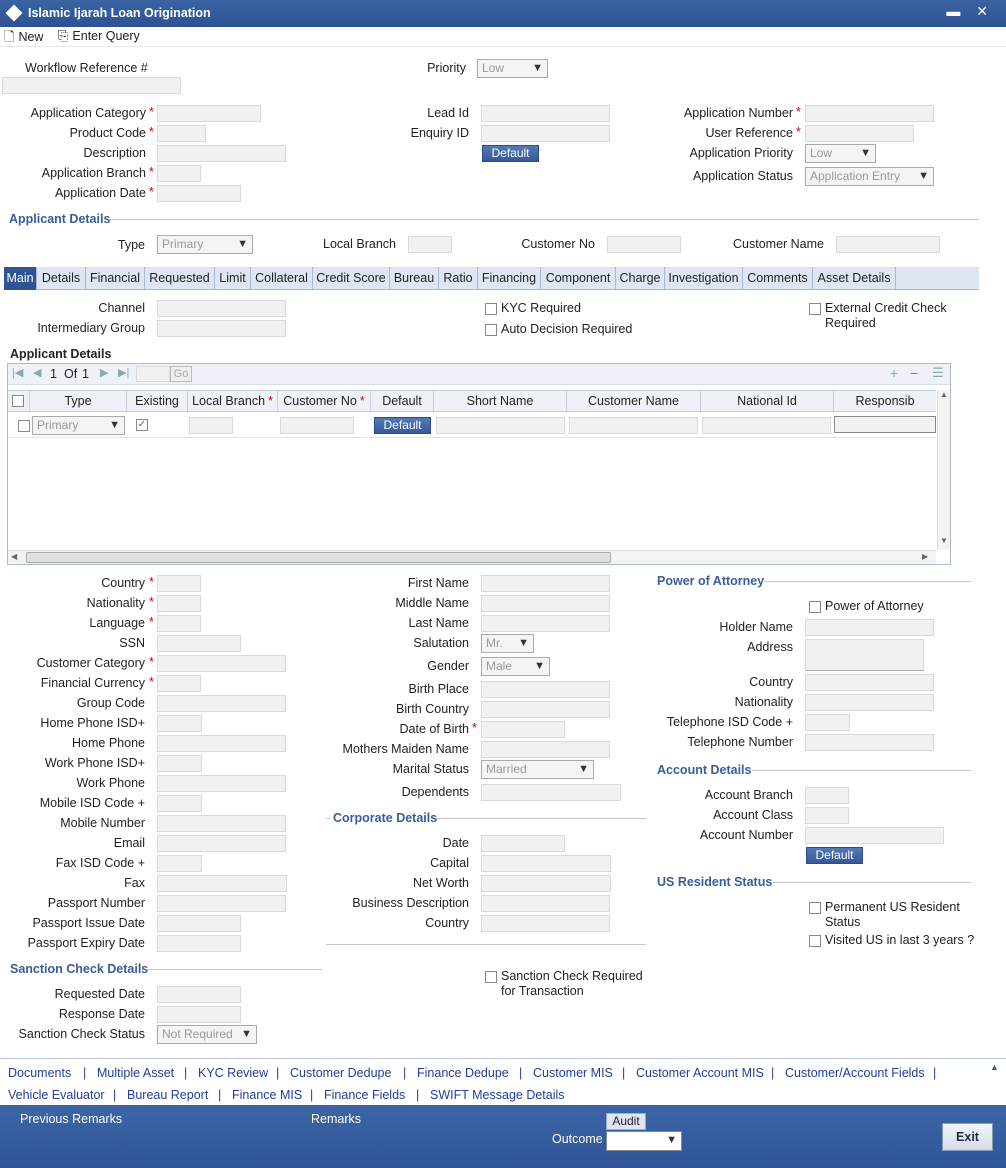 The height and width of the screenshot is (1168, 1006). What do you see at coordinates (938, 373) in the screenshot?
I see `list-view-icon: ☰` at bounding box center [938, 373].